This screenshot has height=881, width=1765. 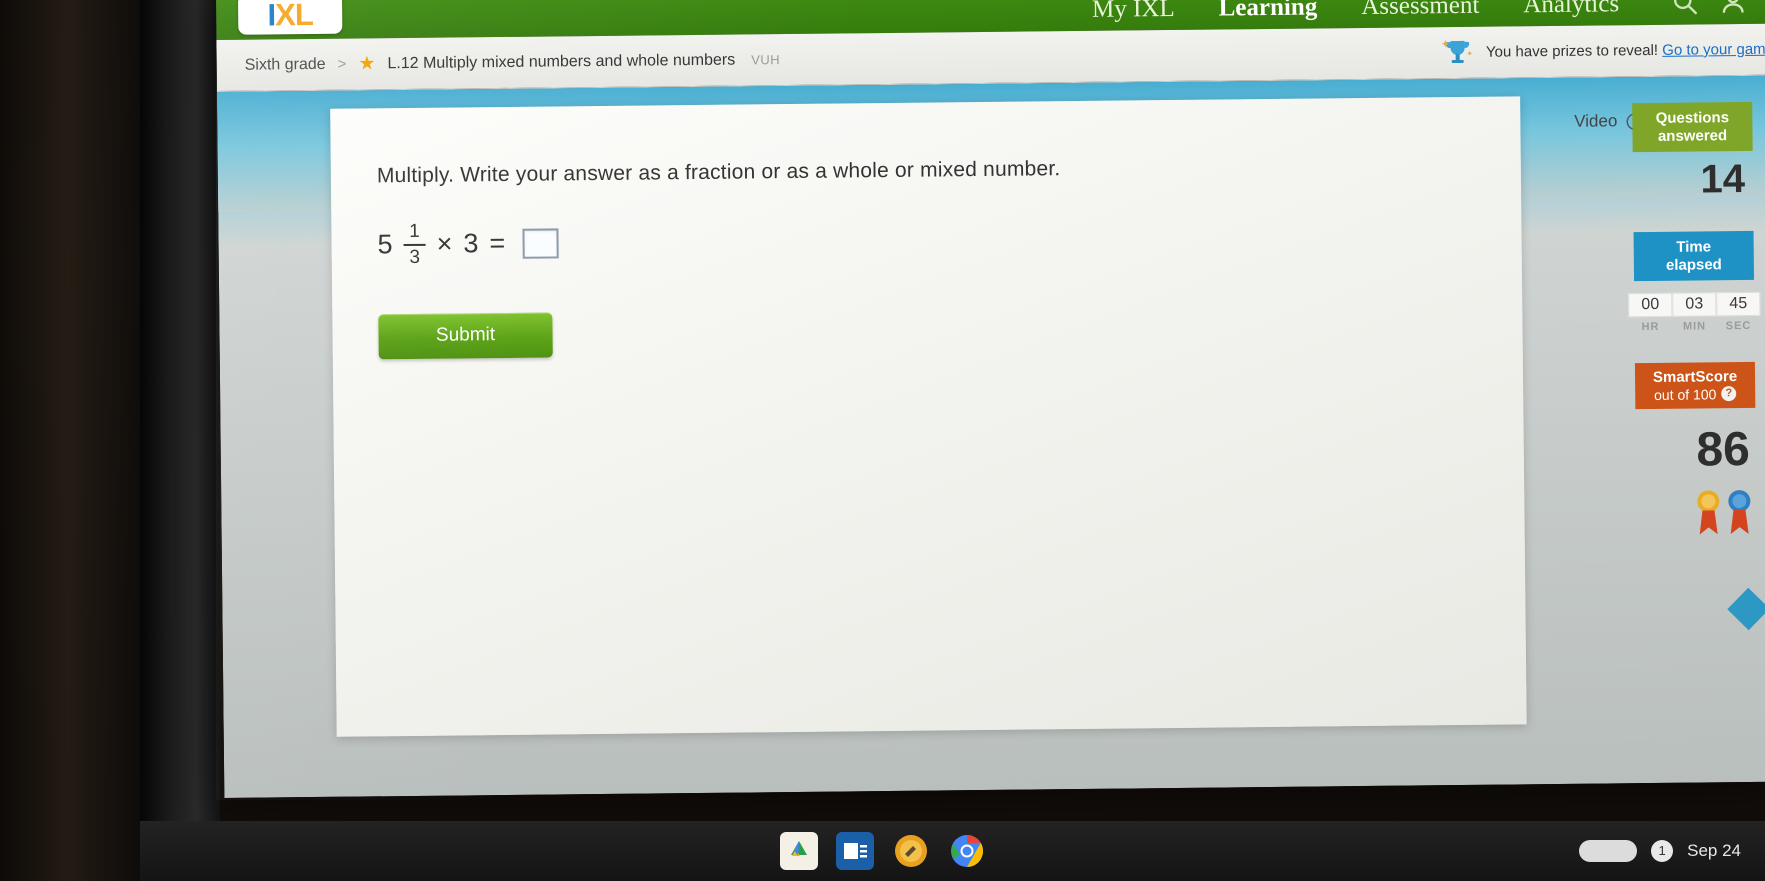 I want to click on timer-seconds: 45 SEC, so click(x=1738, y=312).